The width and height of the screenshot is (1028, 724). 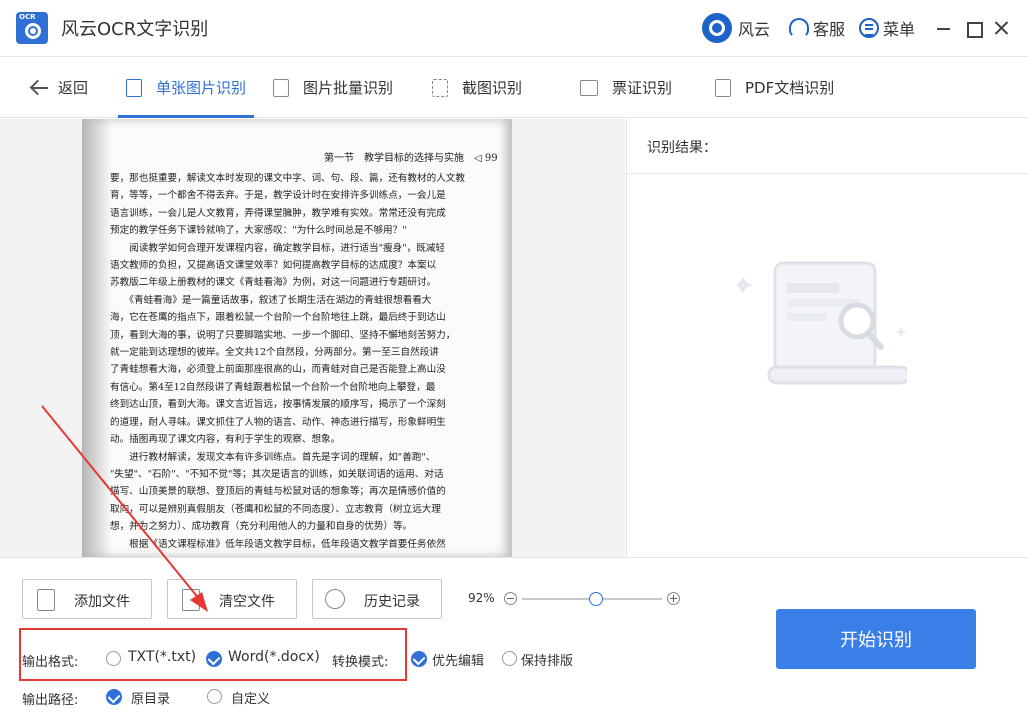 I want to click on page-text-line: 就一定能到达理想的彼岸。全文共12个自然段，分两部分。第一至三自然段讲, so click(x=307, y=352).